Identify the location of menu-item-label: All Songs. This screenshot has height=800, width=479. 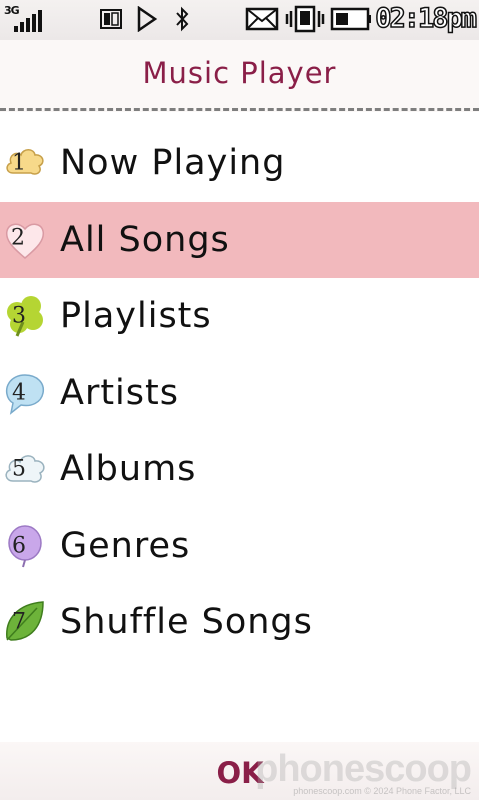
(145, 239).